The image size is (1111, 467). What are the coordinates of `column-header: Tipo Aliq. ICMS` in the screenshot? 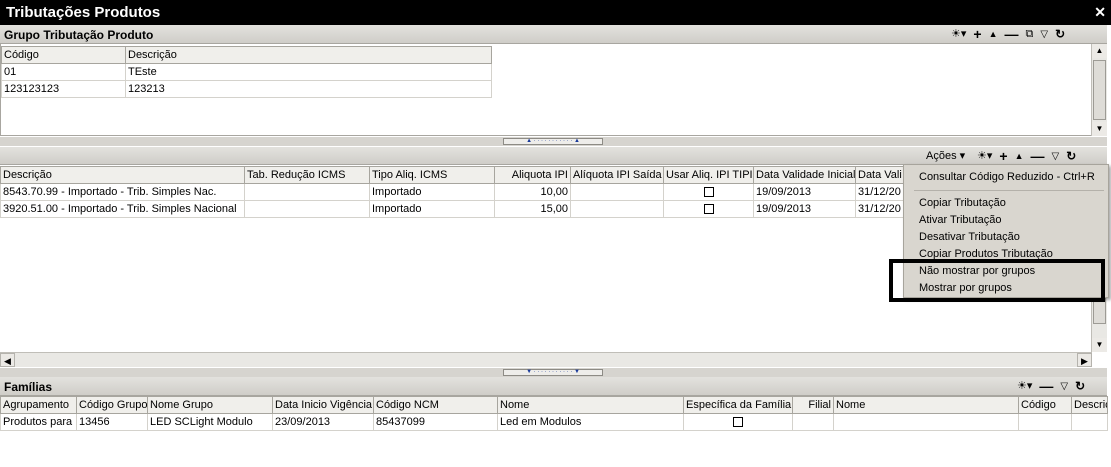 It's located at (432, 175).